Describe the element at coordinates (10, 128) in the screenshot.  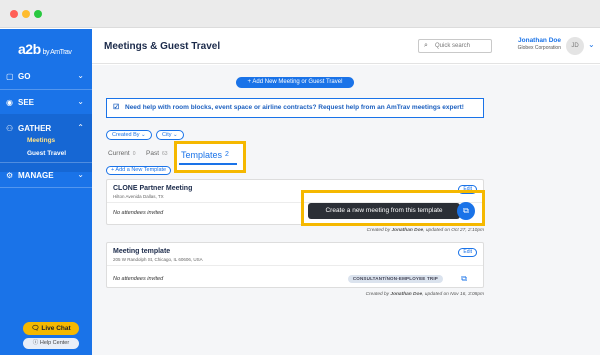
I see `people-icon: ⚇` at that location.